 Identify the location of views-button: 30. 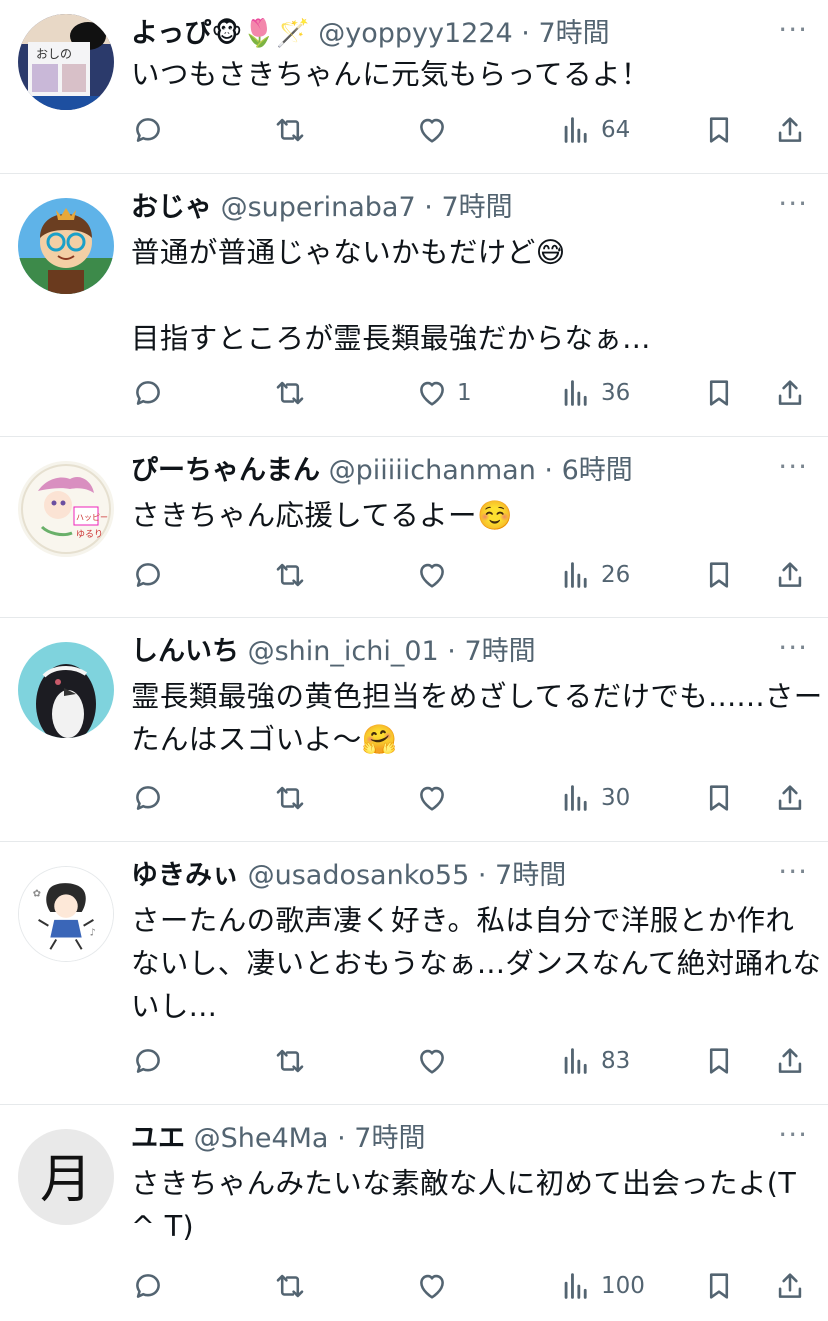
(594, 798).